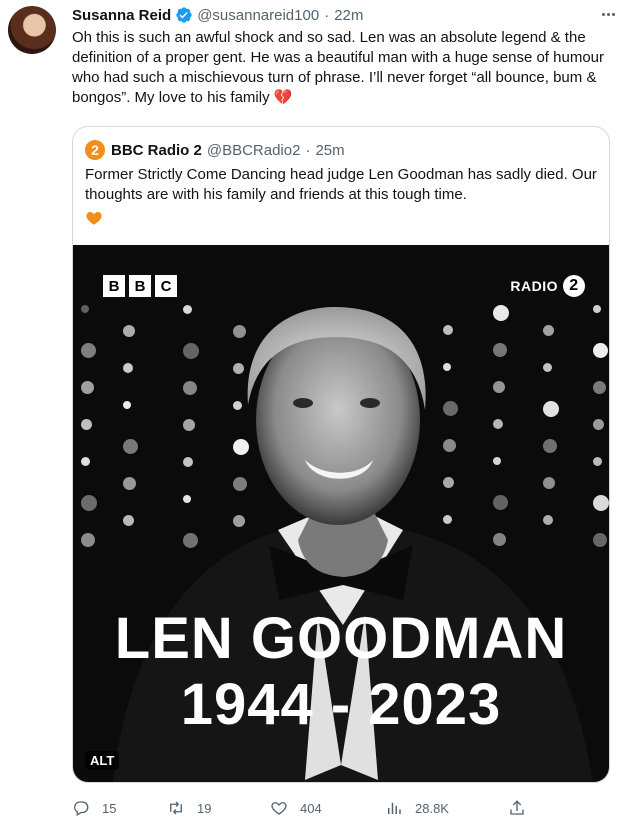 This screenshot has width=634, height=834. I want to click on author-handle: @susannareid100, so click(258, 15).